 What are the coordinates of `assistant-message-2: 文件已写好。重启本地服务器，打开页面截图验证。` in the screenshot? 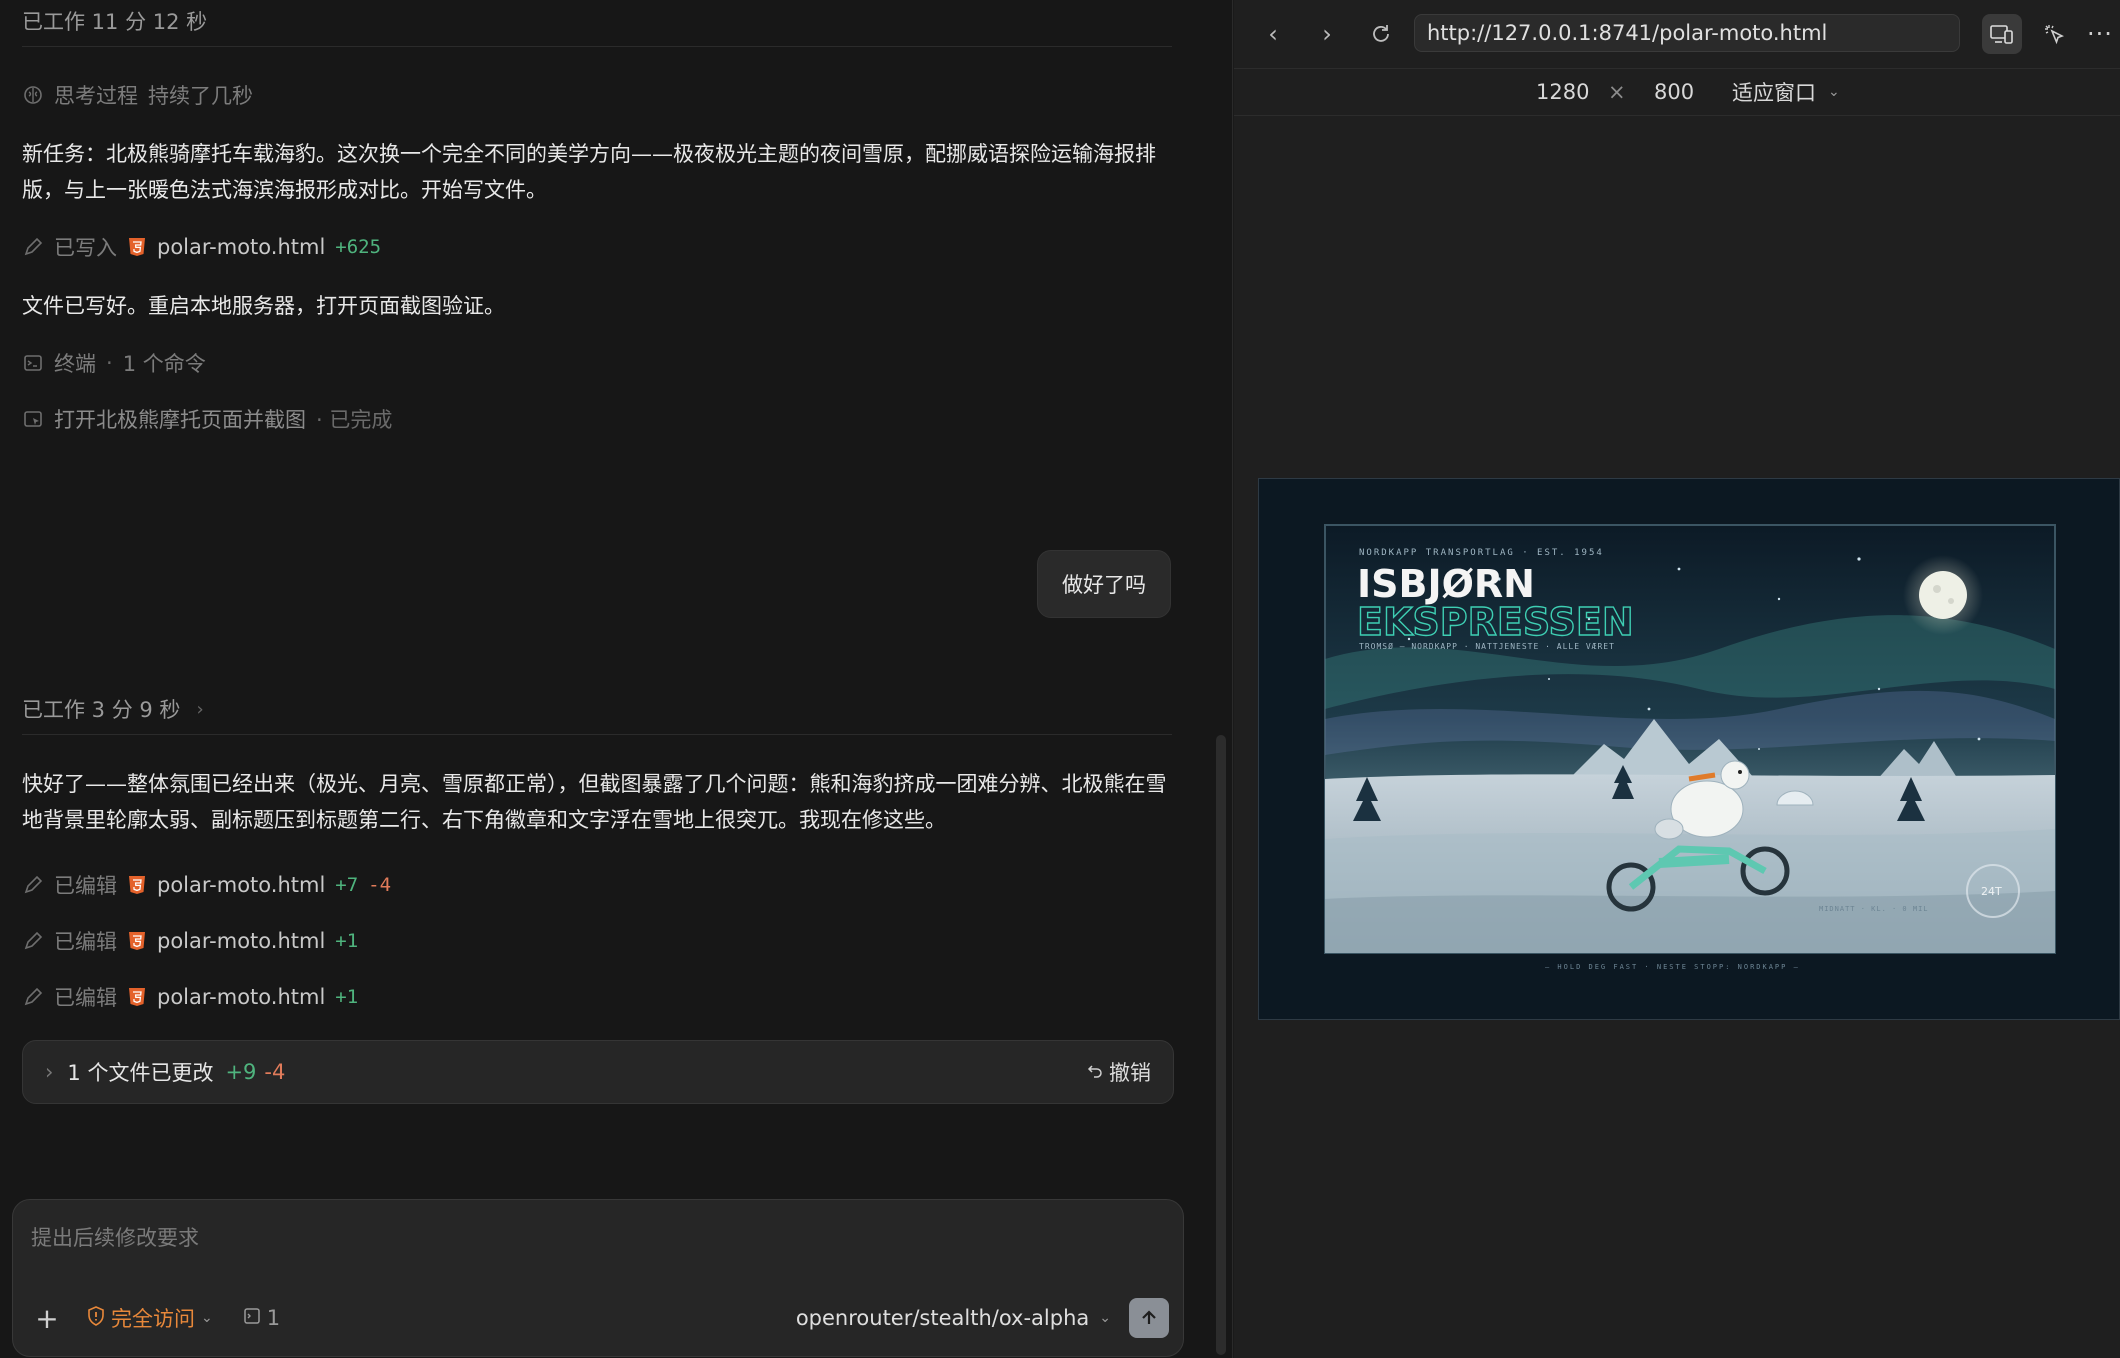 It's located at (263, 306).